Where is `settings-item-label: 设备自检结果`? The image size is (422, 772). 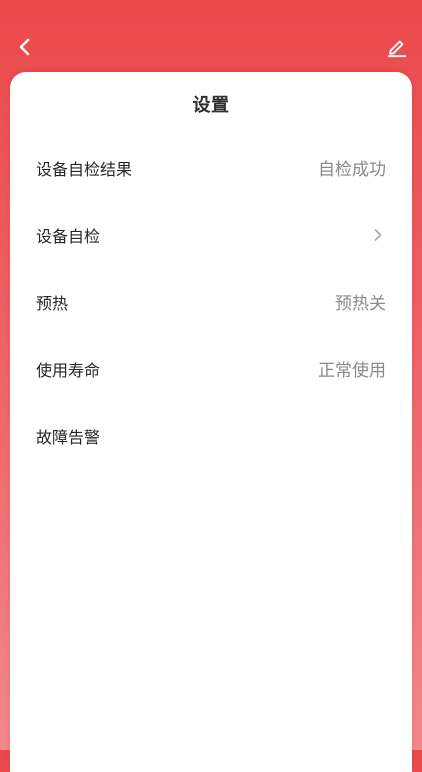 settings-item-label: 设备自检结果 is located at coordinates (84, 169).